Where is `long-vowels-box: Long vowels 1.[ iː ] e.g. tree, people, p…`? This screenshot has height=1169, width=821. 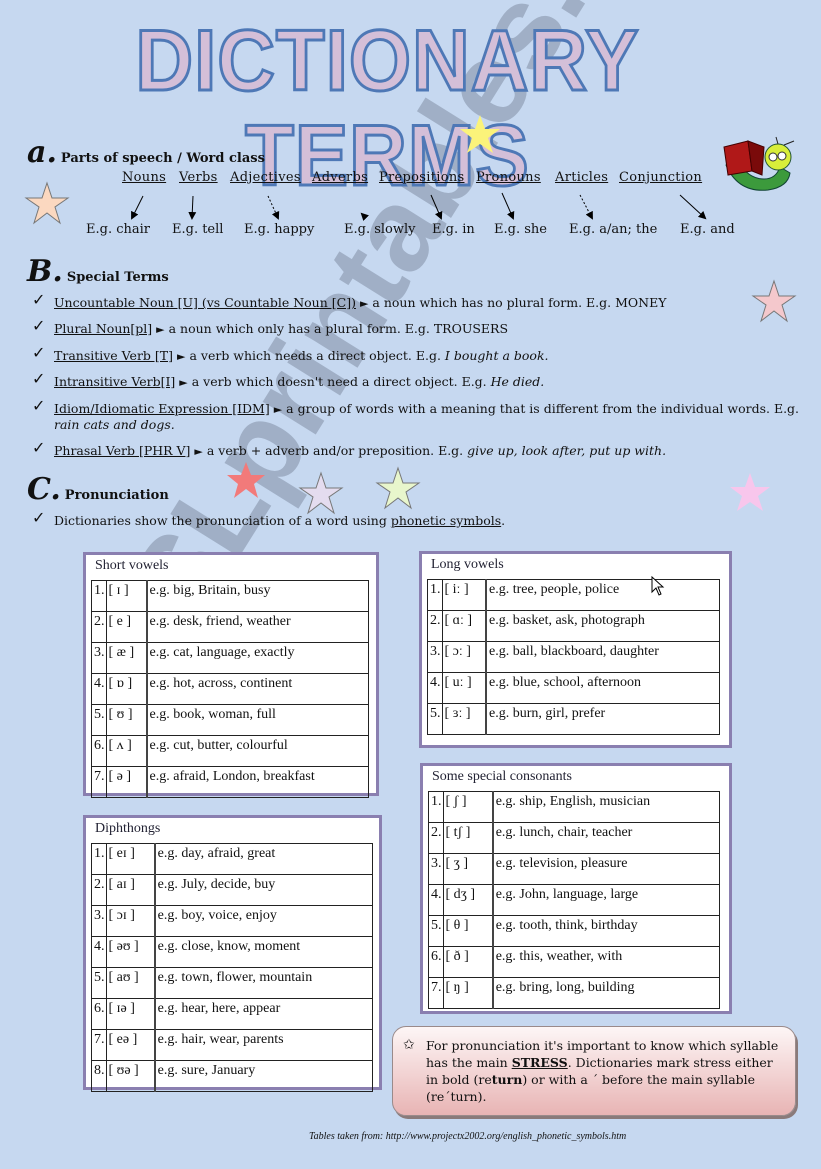 long-vowels-box: Long vowels 1.[ iː ] e.g. tree, people, p… is located at coordinates (575, 649).